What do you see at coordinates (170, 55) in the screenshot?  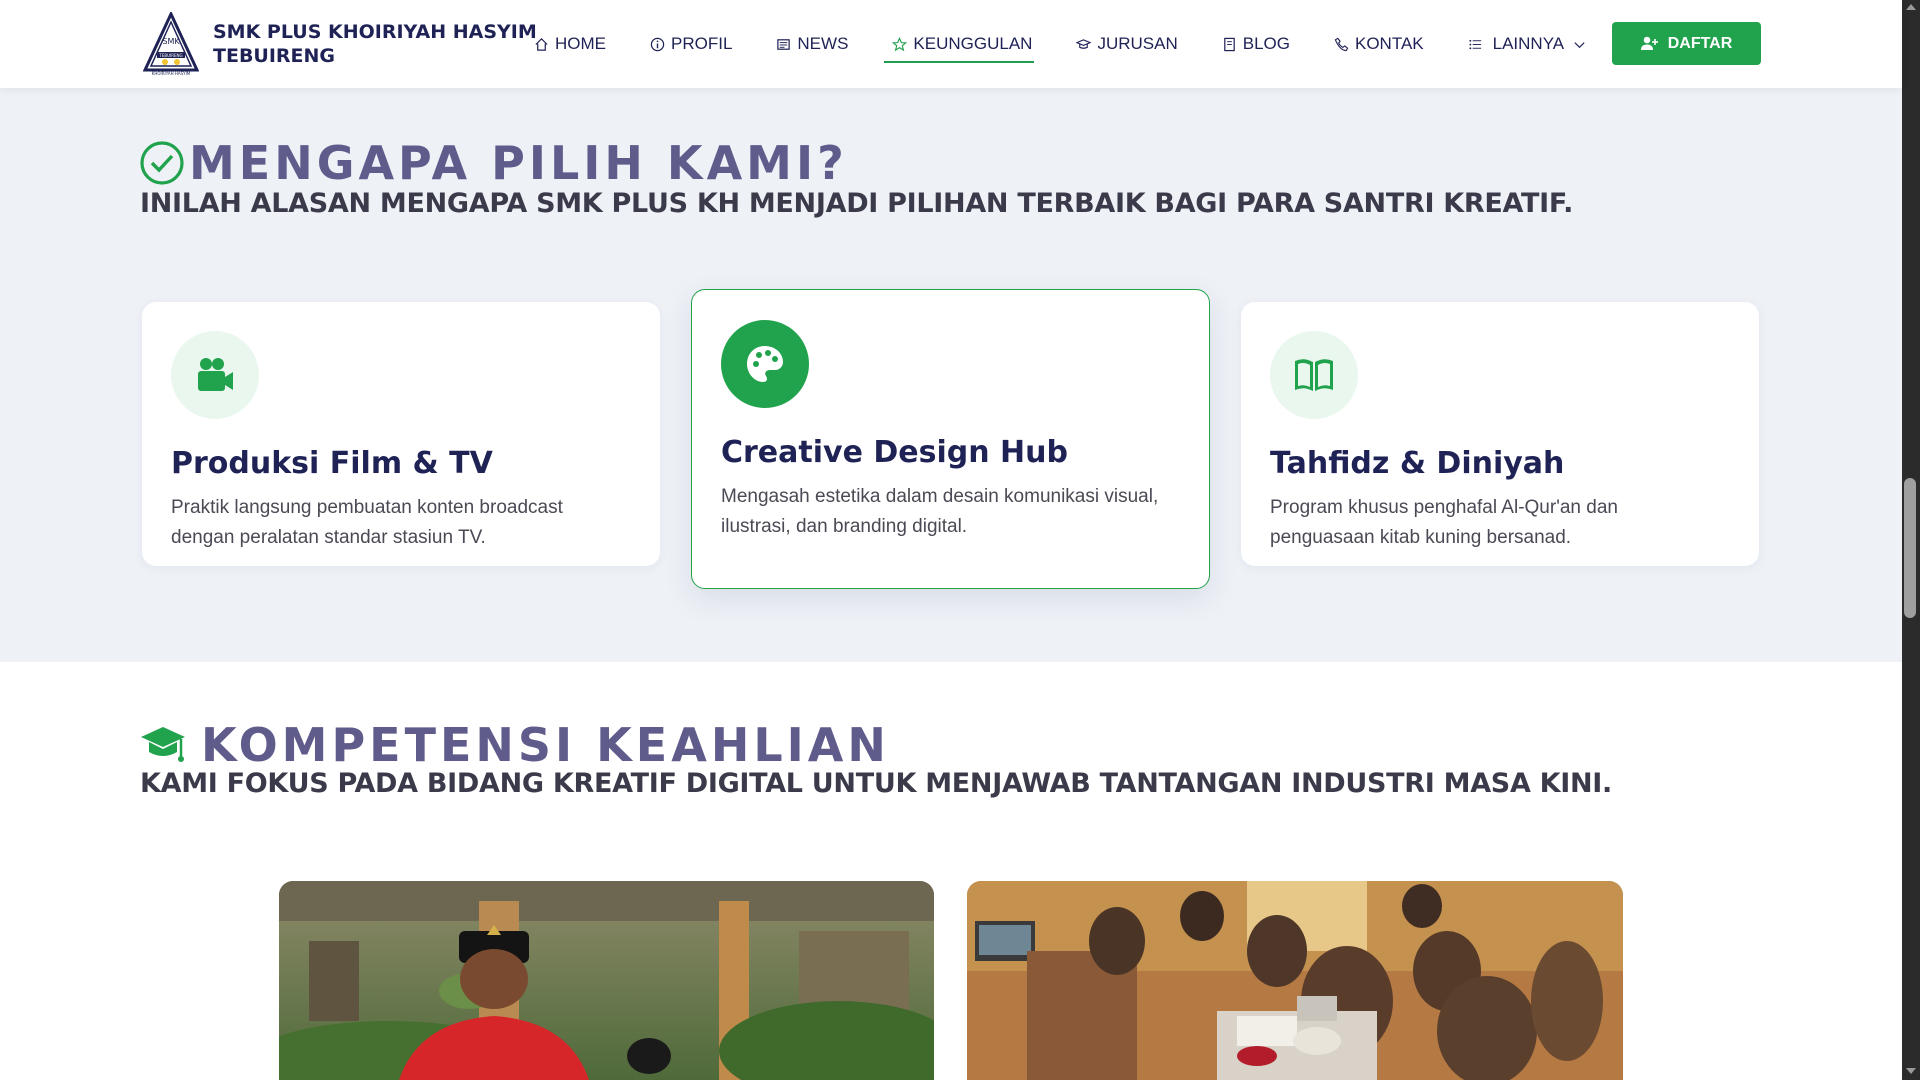 I see `logo-text-band: TEBUIRENG` at bounding box center [170, 55].